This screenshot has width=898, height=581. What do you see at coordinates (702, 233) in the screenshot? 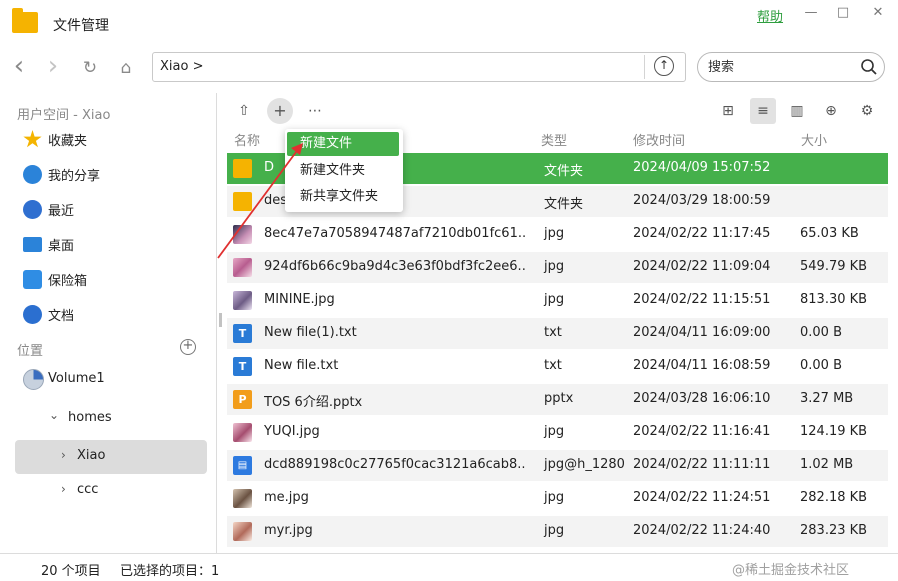
I see `file-modified: 2024/02/22 11:17:45` at bounding box center [702, 233].